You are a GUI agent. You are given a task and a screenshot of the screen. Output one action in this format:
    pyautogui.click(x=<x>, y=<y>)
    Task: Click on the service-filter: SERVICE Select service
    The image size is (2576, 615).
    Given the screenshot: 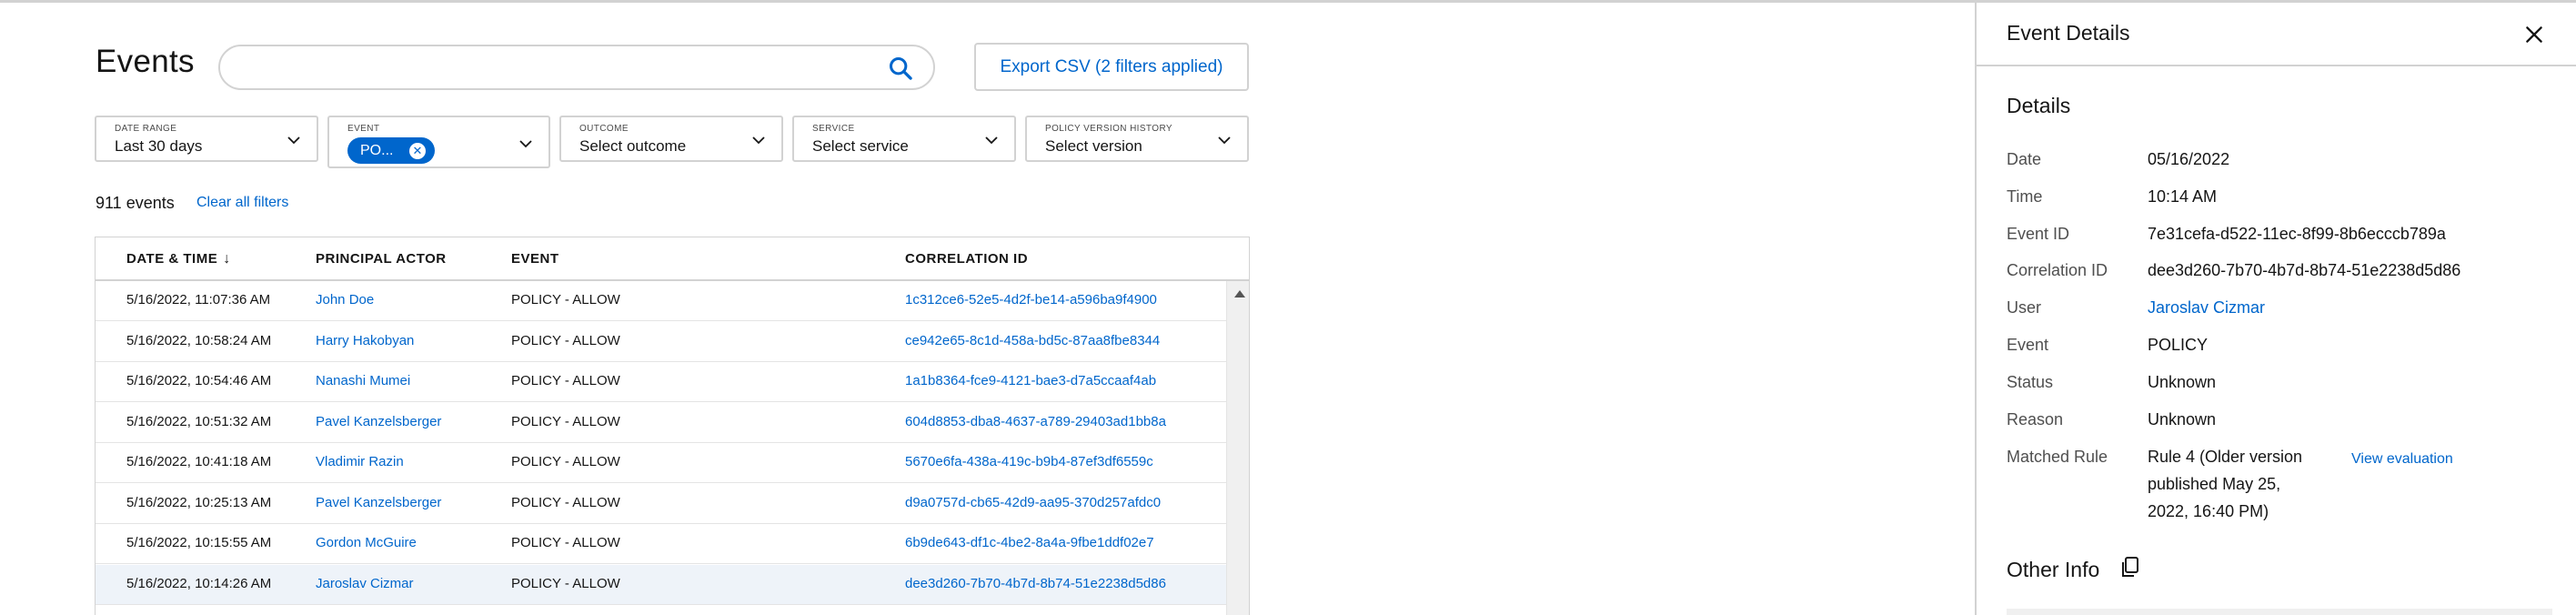 What is the action you would take?
    pyautogui.click(x=904, y=139)
    